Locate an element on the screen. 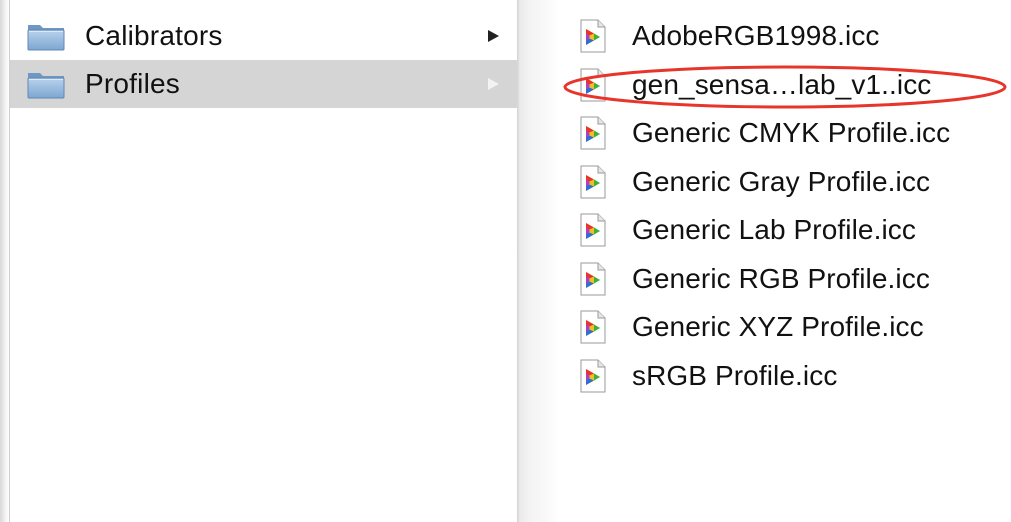 The height and width of the screenshot is (522, 1011). file-row: sRGB Profile.icc is located at coordinates (784, 376).